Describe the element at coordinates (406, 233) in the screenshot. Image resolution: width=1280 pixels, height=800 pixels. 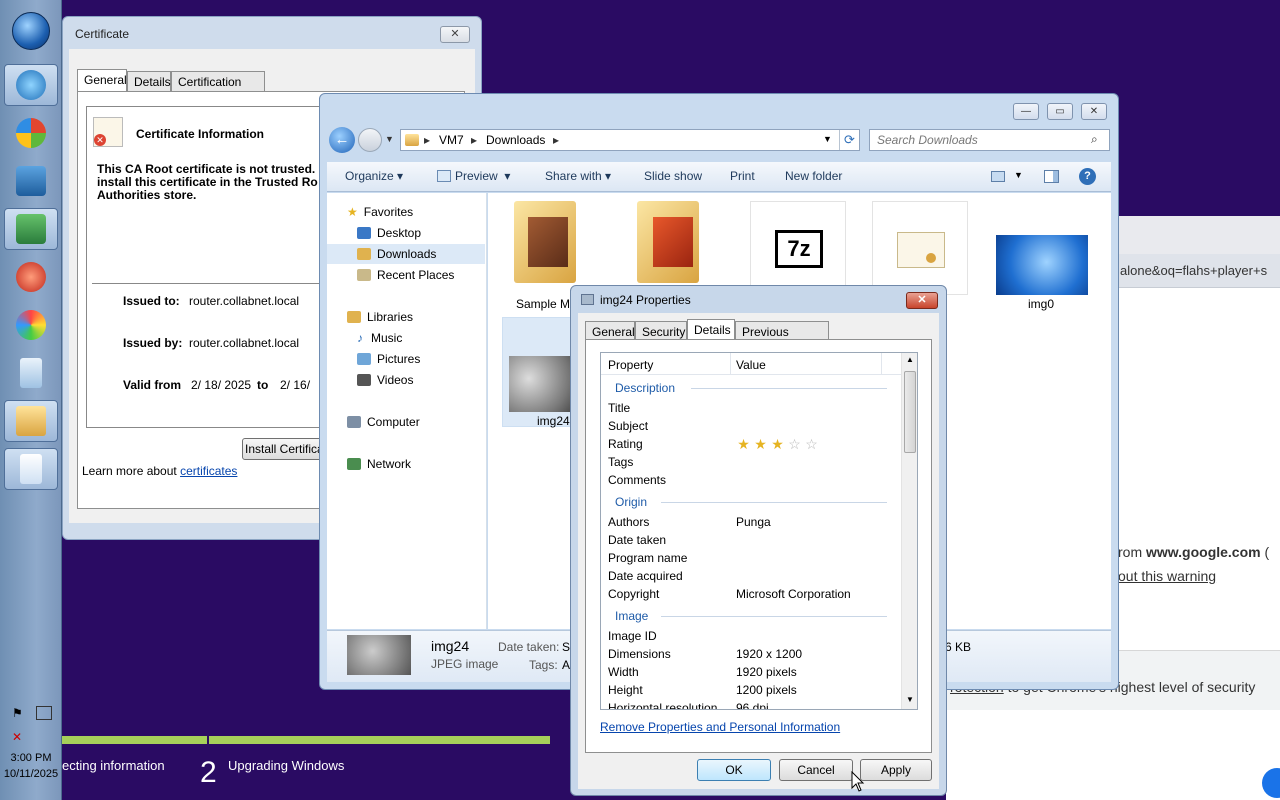
I see `nav-desktop: Desktop` at that location.